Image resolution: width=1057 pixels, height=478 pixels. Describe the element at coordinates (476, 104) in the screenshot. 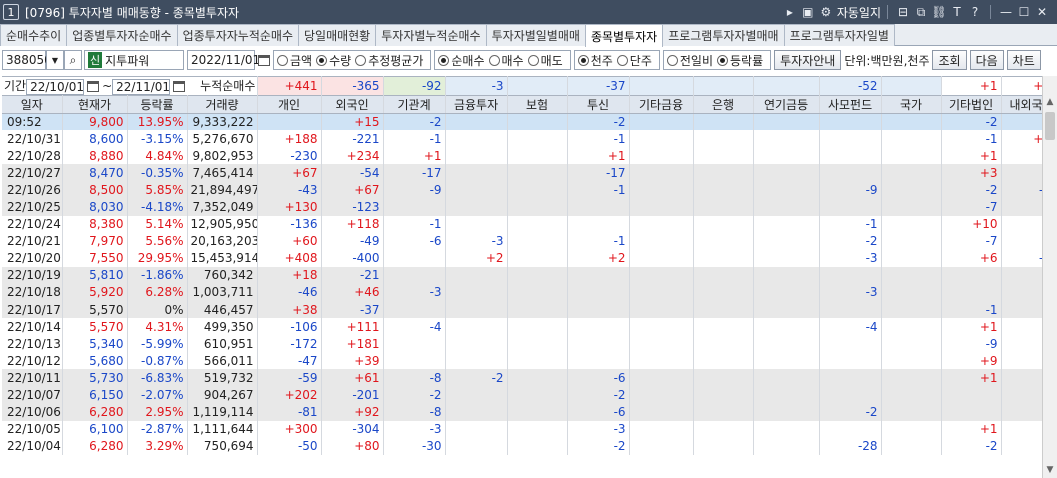

I see `column-header-7: 금융투자` at that location.